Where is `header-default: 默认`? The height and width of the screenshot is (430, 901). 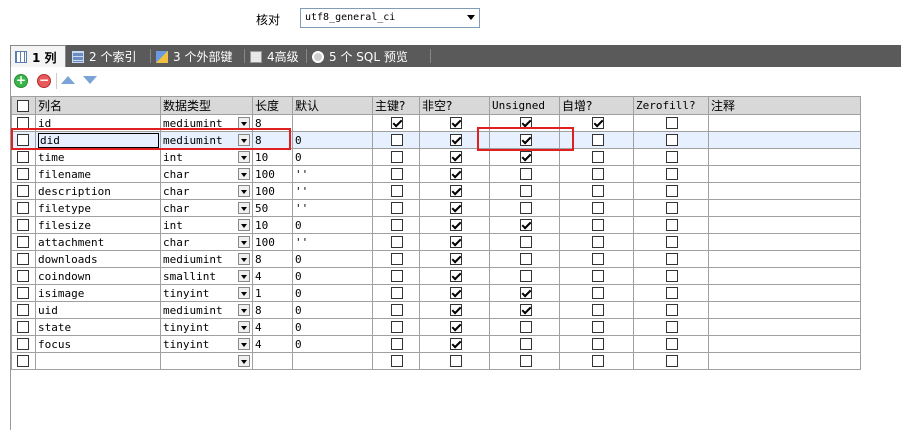
header-default: 默认 is located at coordinates (332, 105).